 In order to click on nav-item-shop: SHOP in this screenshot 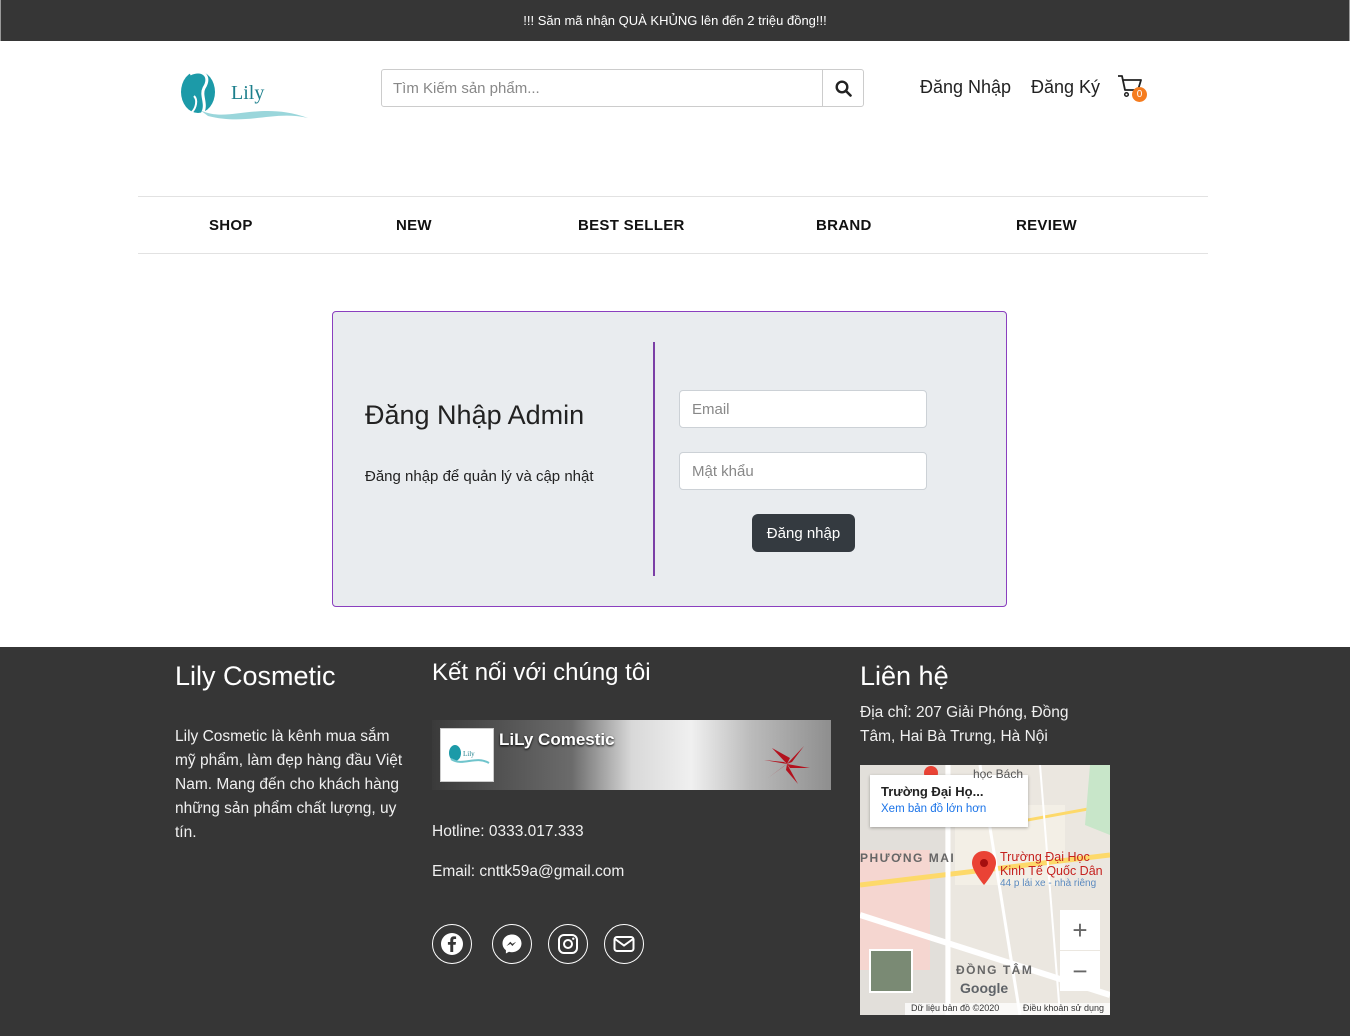, I will do `click(231, 225)`.